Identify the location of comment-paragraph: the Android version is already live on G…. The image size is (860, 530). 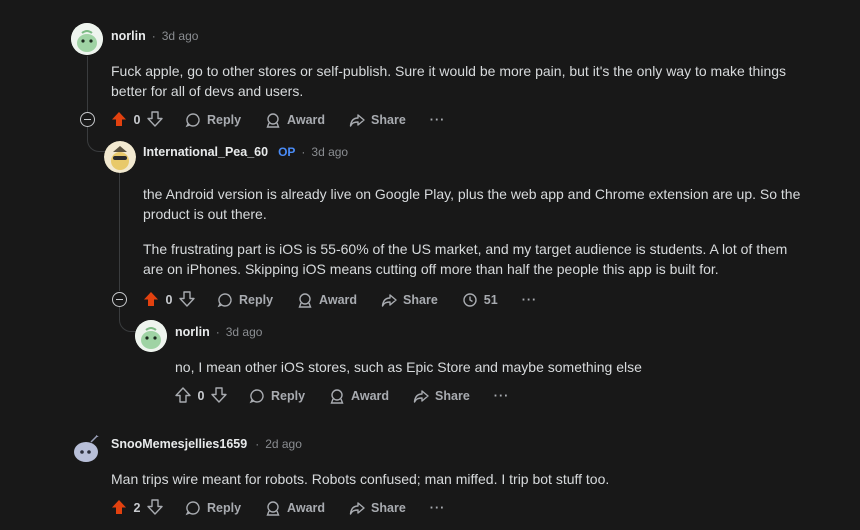
(472, 204).